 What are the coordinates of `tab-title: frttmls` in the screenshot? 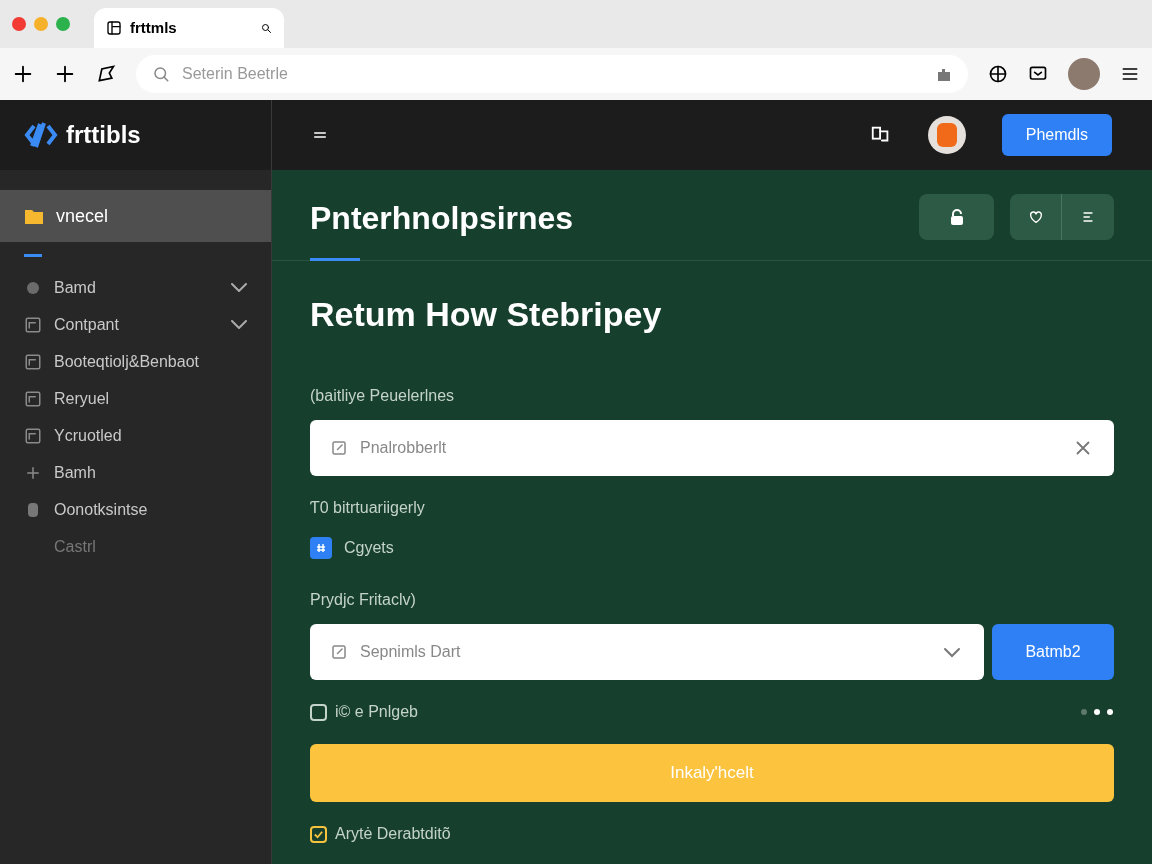 It's located at (154, 27).